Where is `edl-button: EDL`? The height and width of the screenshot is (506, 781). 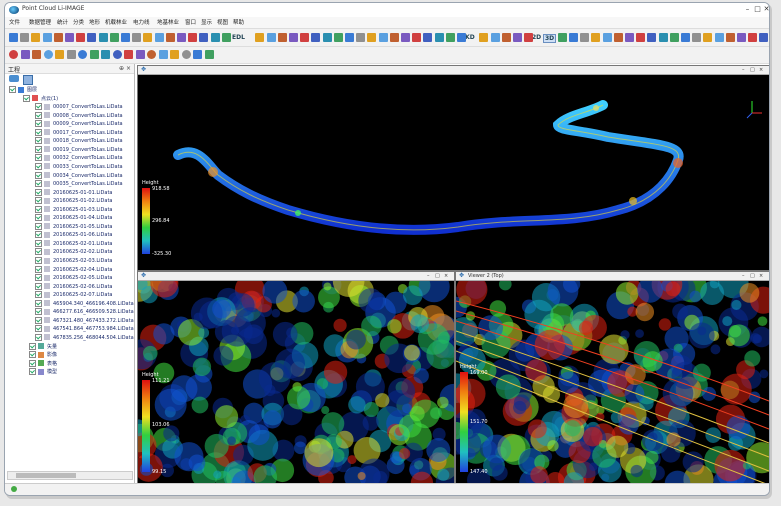
edl-button: EDL is located at coordinates (238, 37).